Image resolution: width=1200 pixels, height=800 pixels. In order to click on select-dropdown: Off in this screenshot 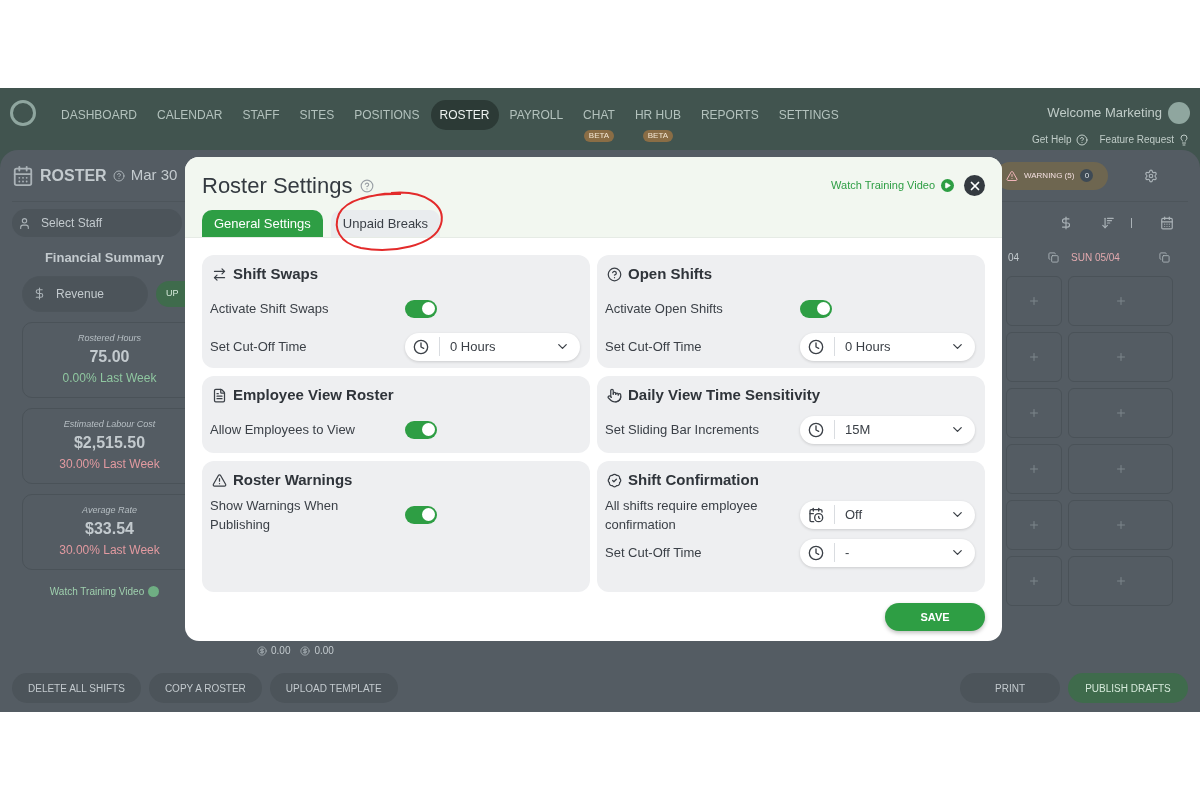, I will do `click(887, 514)`.